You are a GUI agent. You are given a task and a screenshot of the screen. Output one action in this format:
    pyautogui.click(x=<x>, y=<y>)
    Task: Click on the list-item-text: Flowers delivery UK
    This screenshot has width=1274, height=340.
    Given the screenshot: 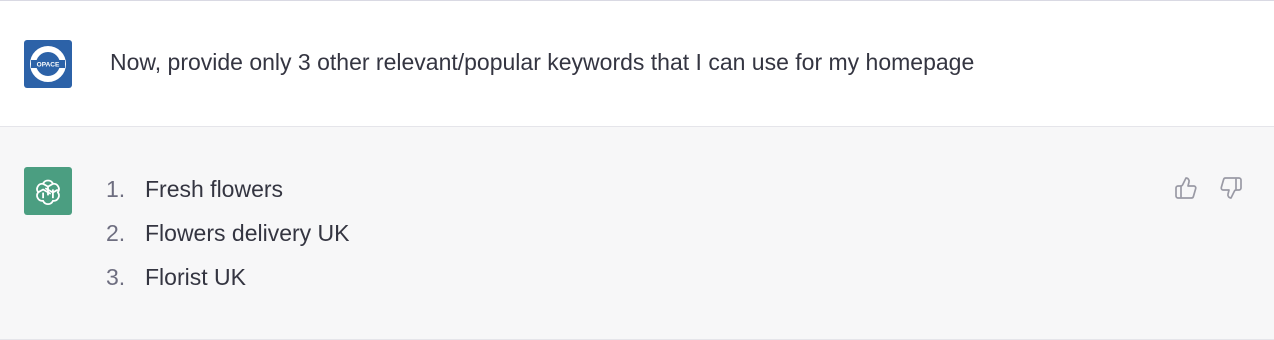 What is the action you would take?
    pyautogui.click(x=247, y=233)
    